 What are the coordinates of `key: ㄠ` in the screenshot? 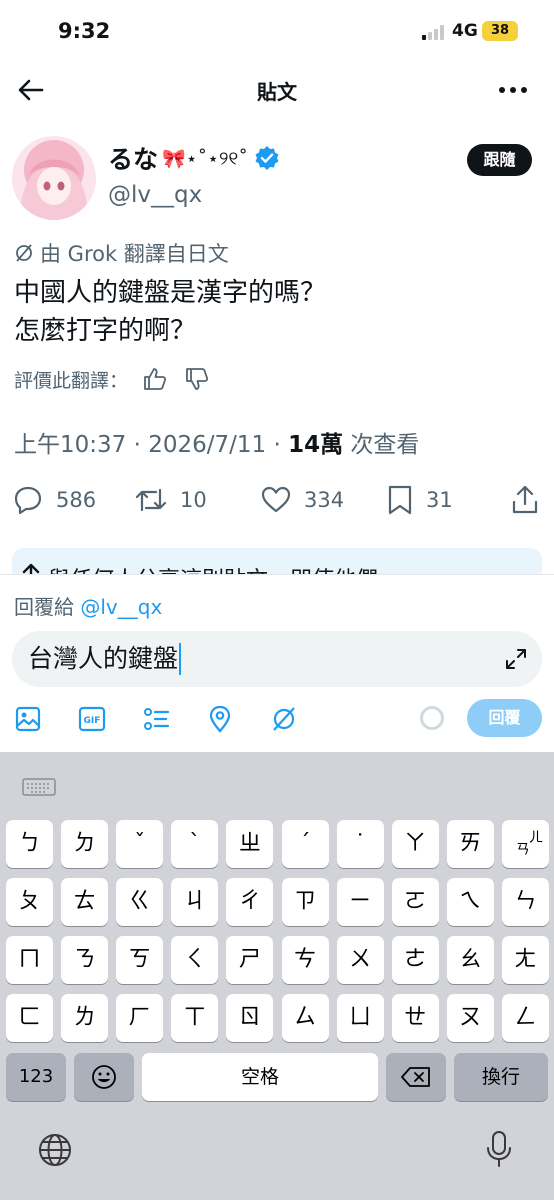 It's located at (470, 960).